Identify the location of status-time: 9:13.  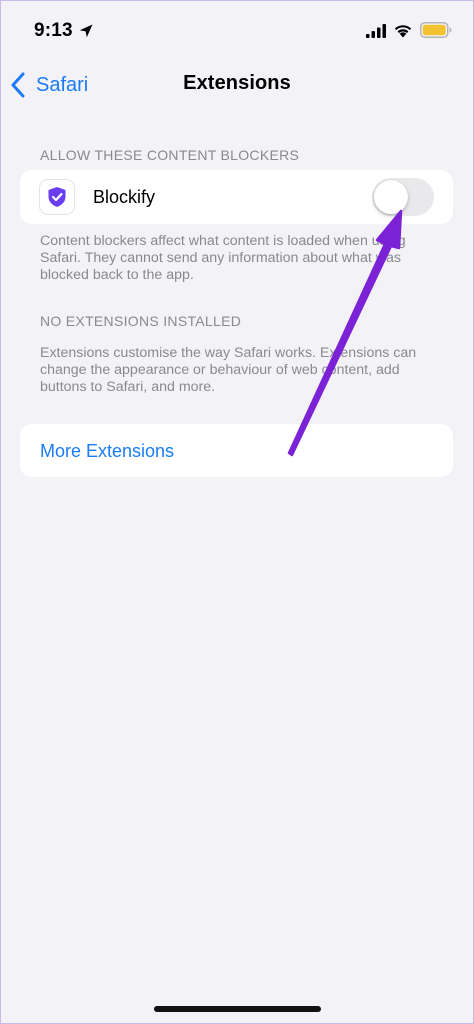
(53, 30).